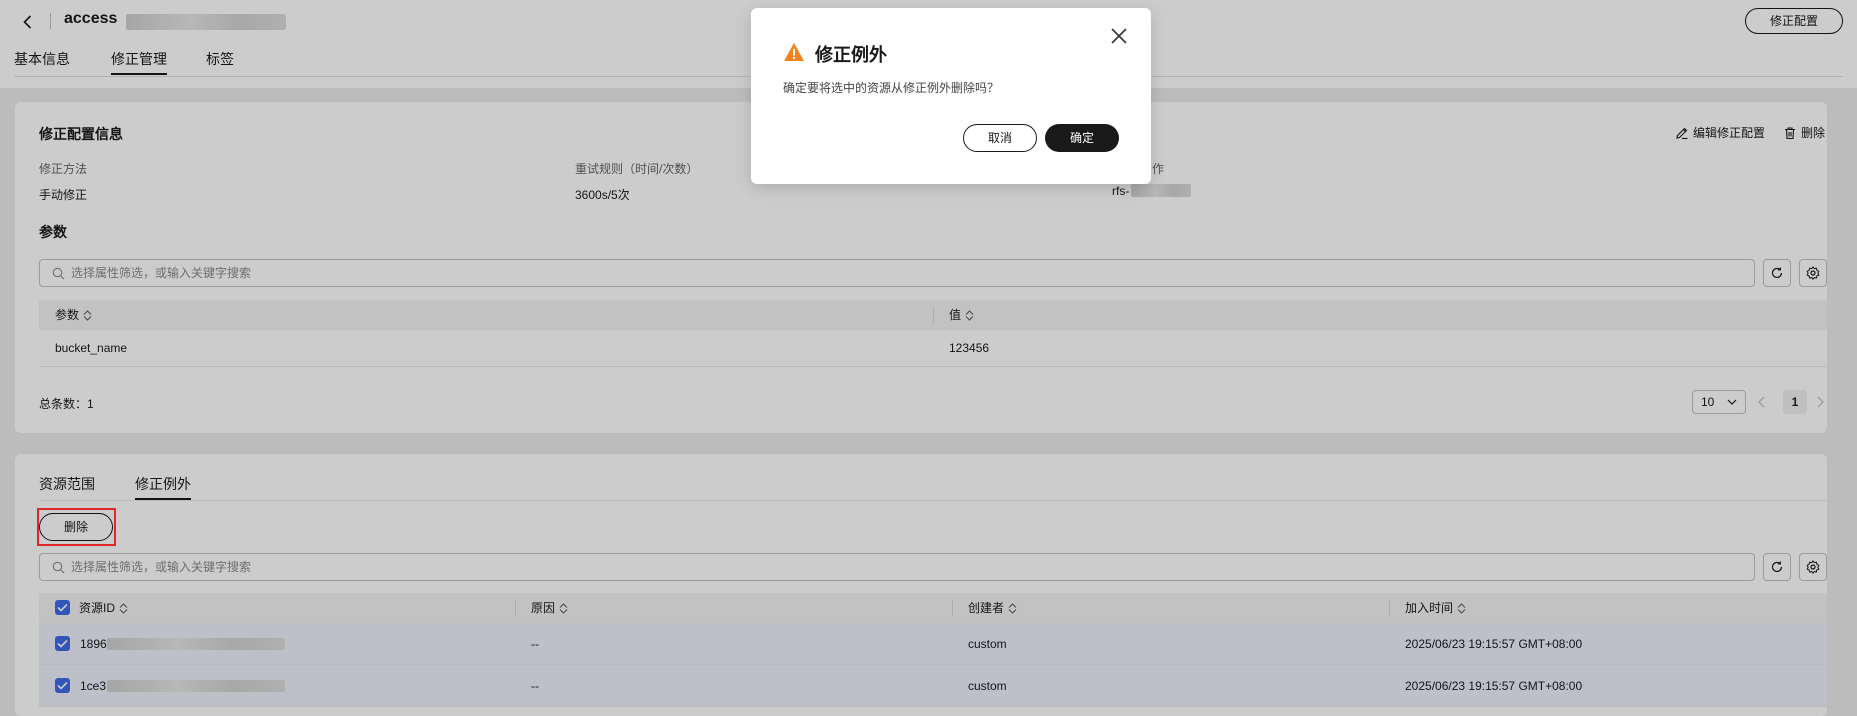 The height and width of the screenshot is (716, 1857). I want to click on warning-icon, so click(794, 52).